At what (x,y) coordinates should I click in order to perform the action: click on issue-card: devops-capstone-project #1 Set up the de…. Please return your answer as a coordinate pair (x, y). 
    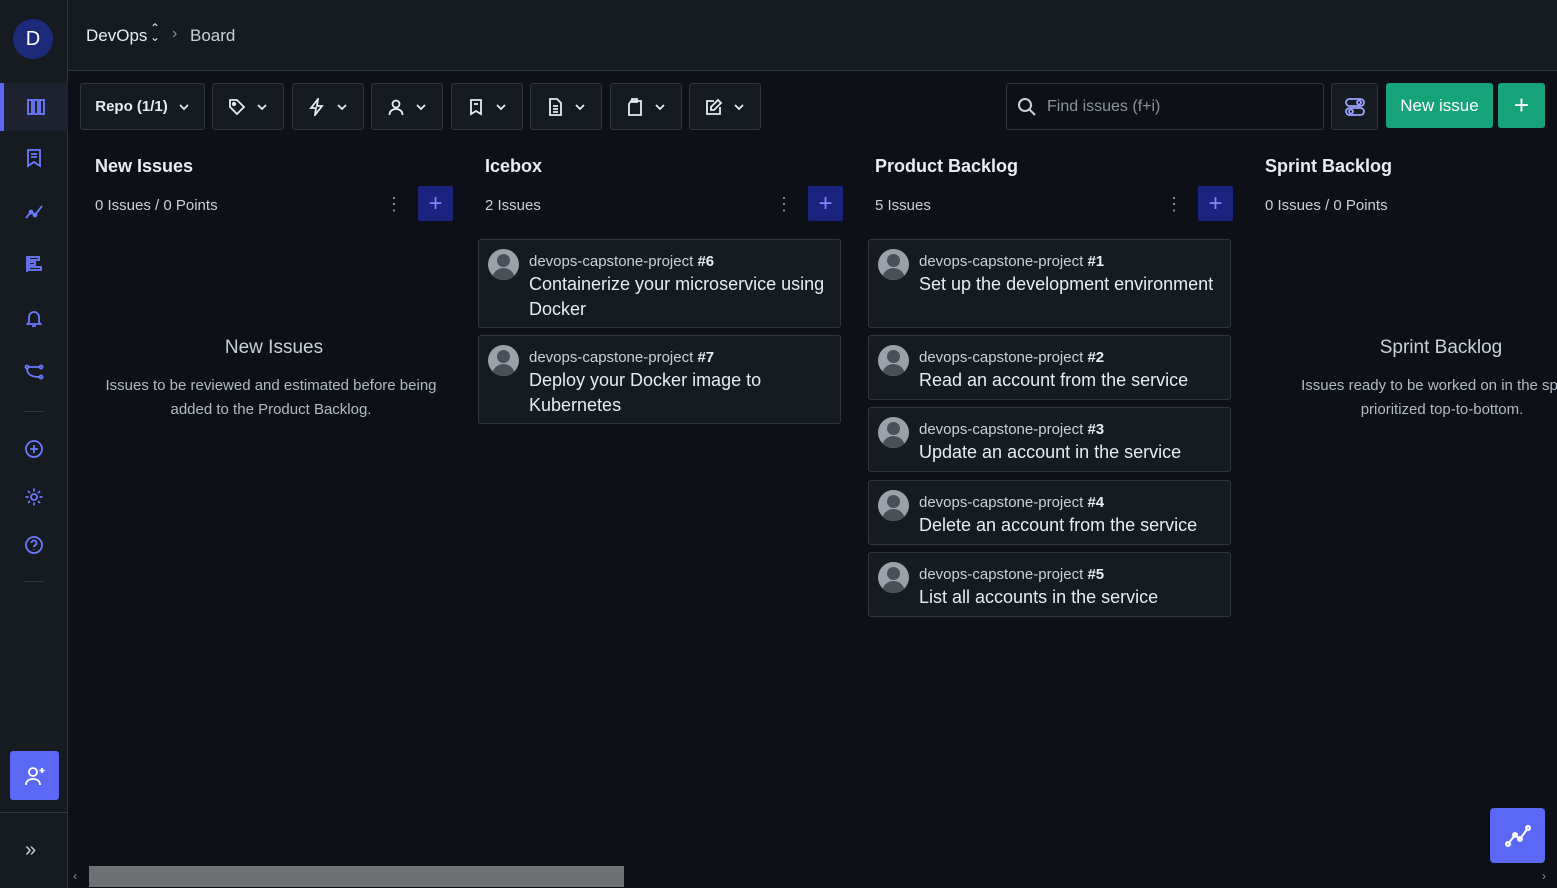
    Looking at the image, I should click on (1049, 283).